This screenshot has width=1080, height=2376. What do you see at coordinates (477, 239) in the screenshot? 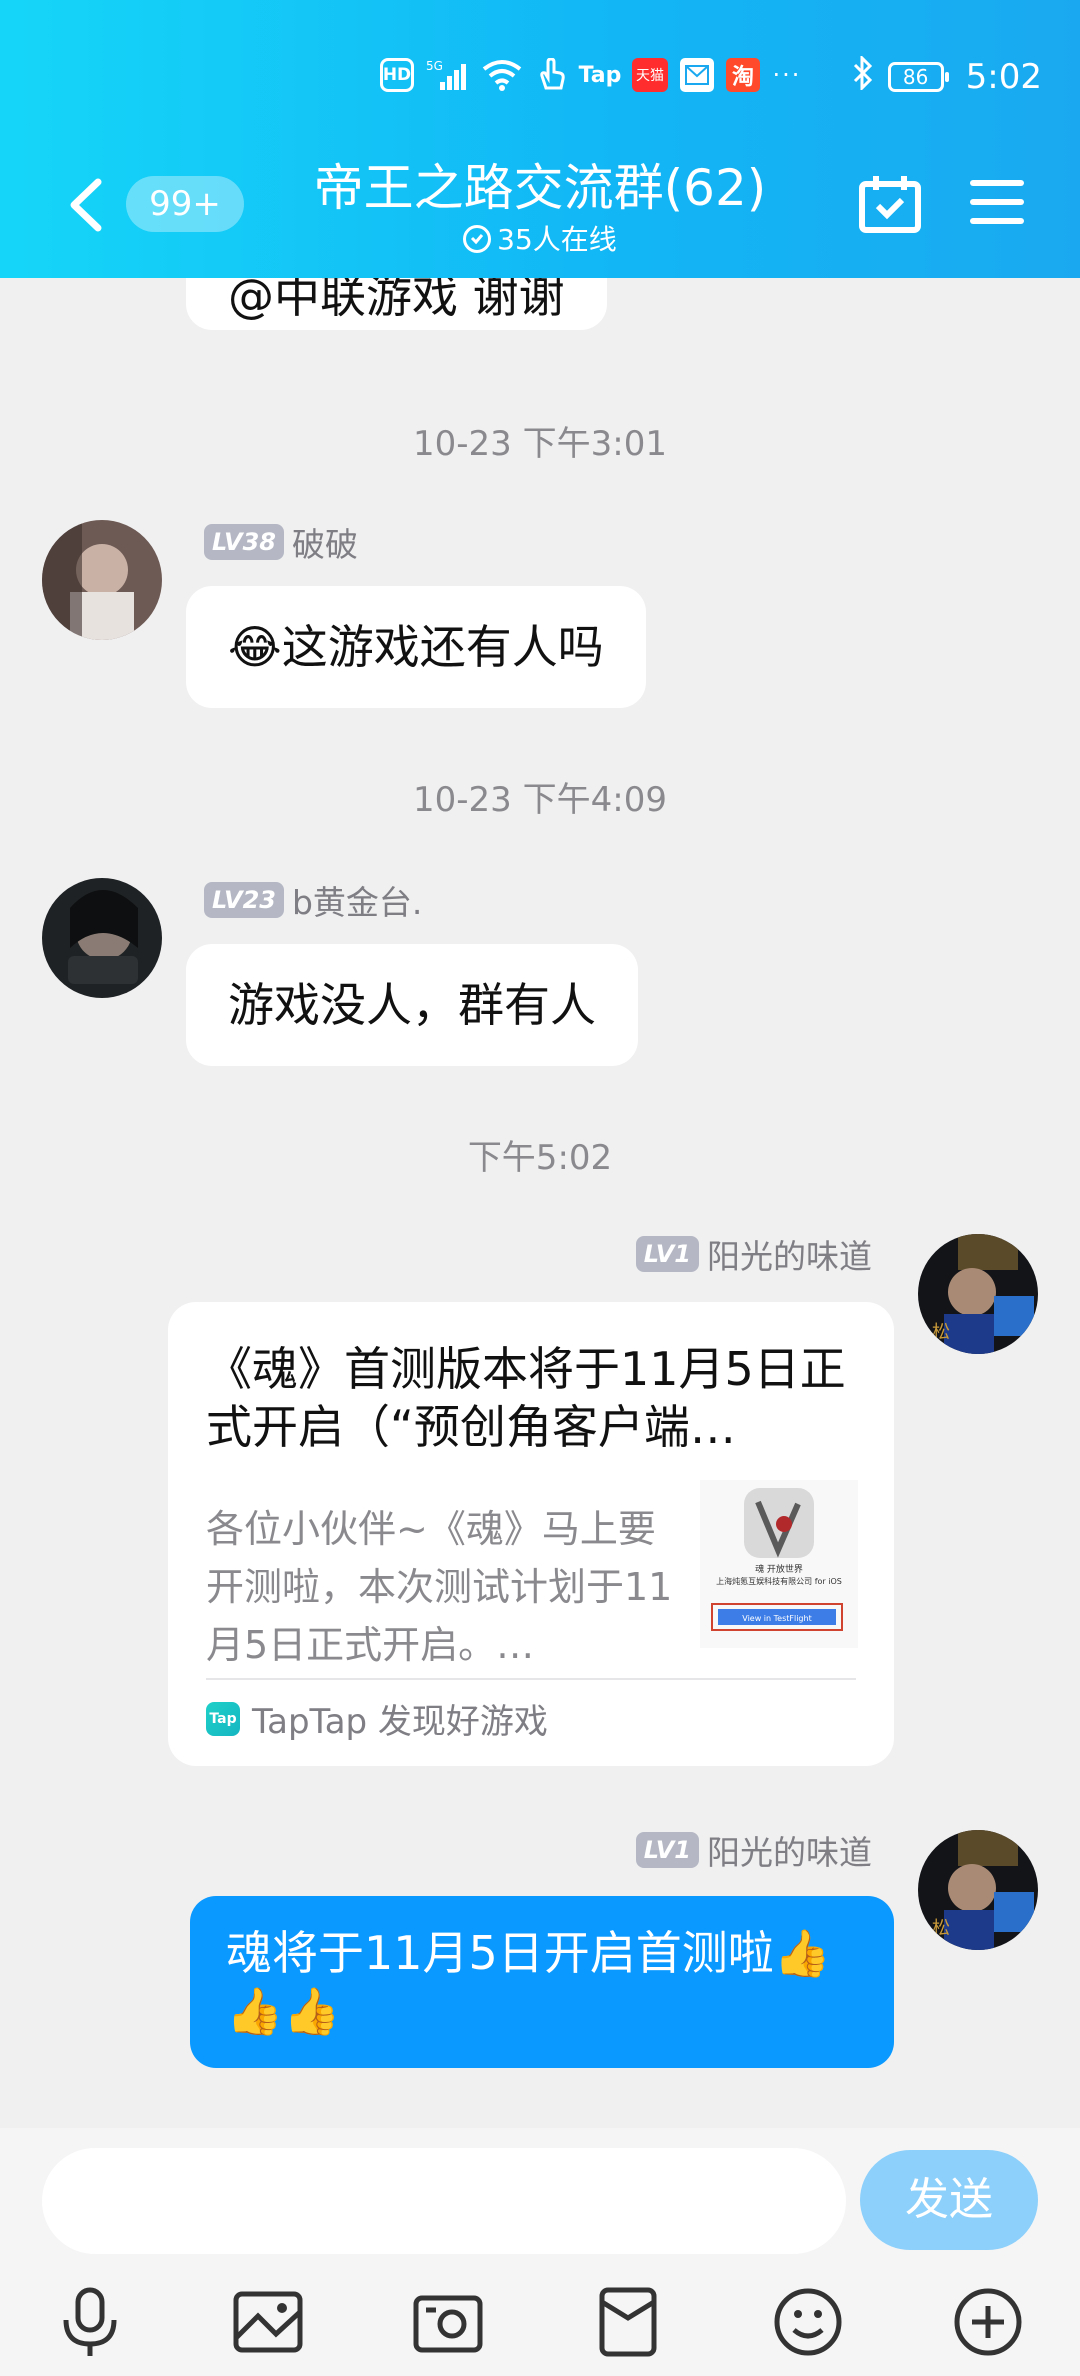
I see `online-check-icon` at bounding box center [477, 239].